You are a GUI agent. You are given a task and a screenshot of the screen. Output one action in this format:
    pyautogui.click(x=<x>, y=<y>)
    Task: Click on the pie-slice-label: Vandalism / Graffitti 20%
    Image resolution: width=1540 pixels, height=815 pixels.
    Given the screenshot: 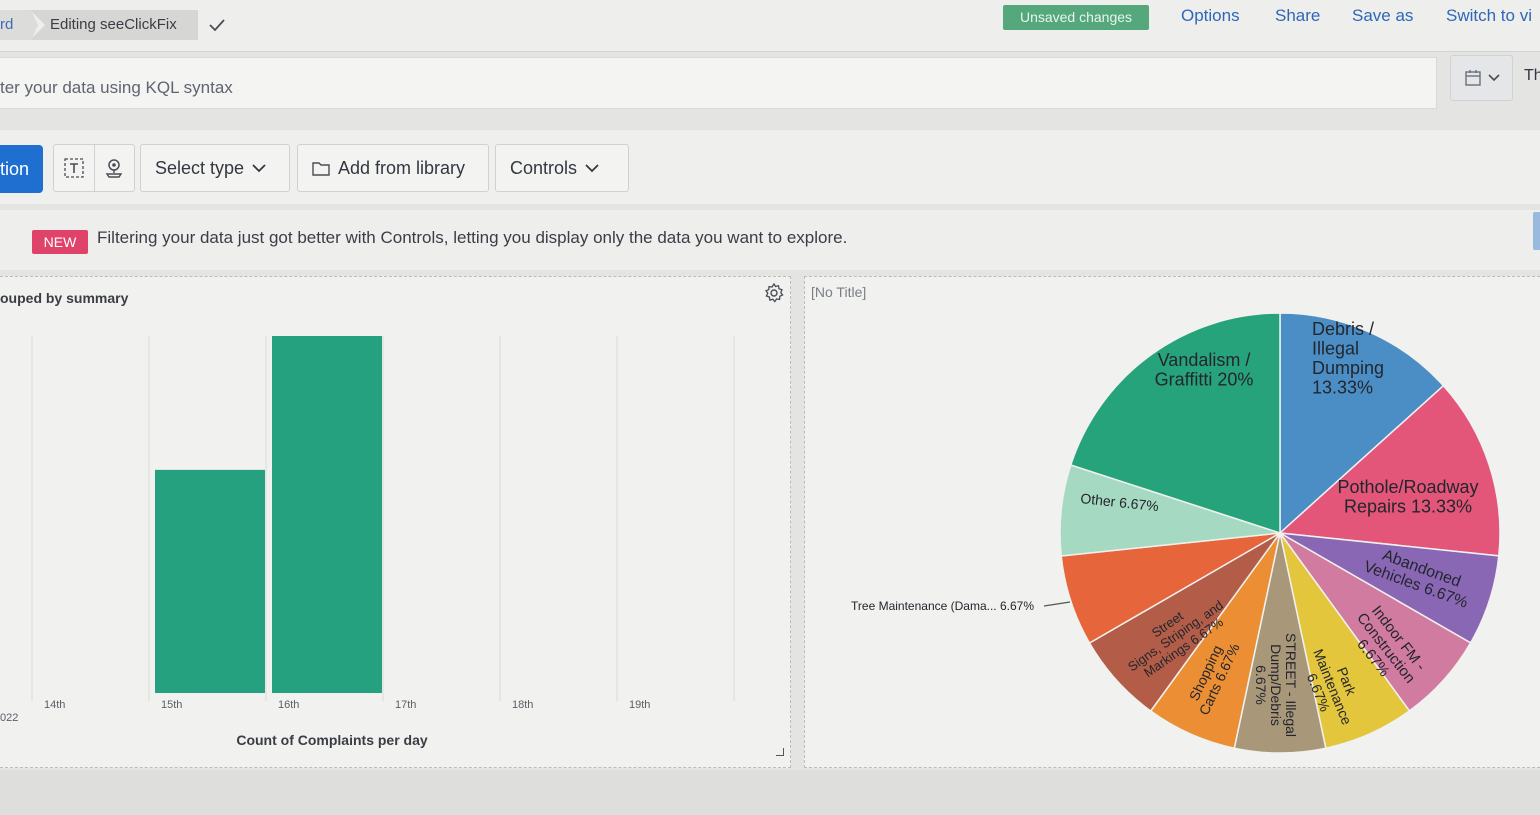 What is the action you would take?
    pyautogui.click(x=1204, y=369)
    